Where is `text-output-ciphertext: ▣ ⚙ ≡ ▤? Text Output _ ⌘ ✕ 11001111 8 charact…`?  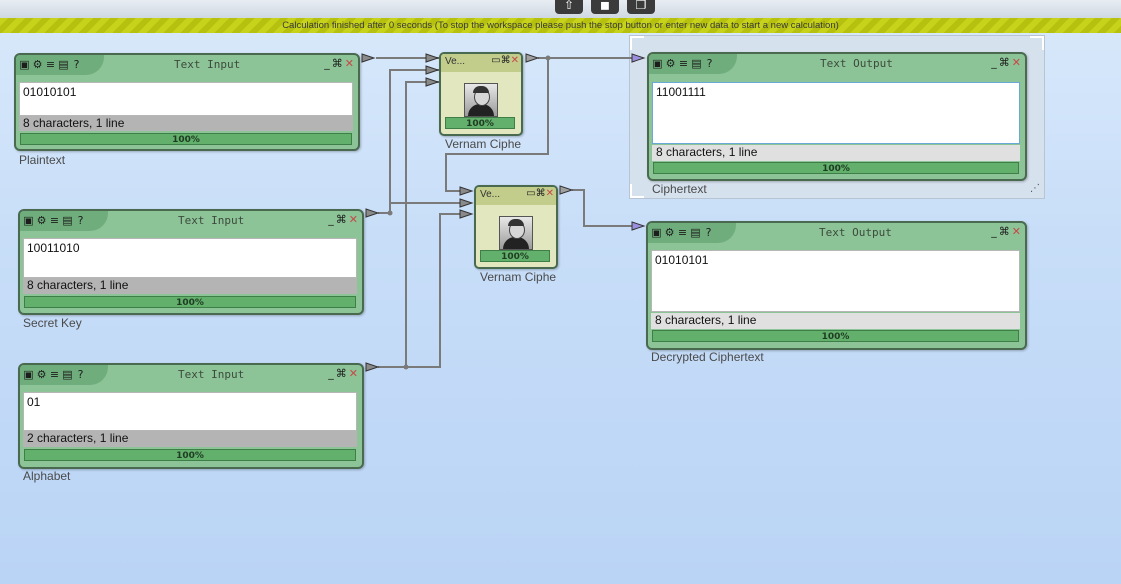
text-output-ciphertext: ▣ ⚙ ≡ ▤? Text Output _ ⌘ ✕ 11001111 8 charact… is located at coordinates (837, 116).